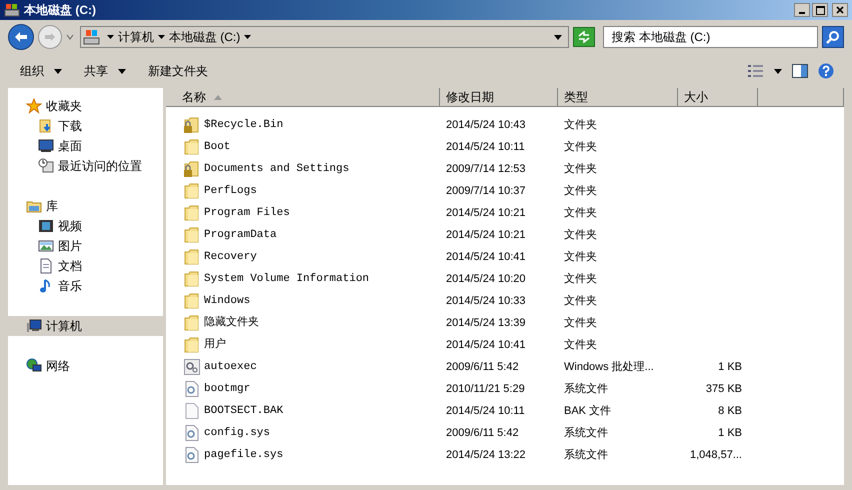 This screenshot has height=490, width=852. What do you see at coordinates (215, 345) in the screenshot?
I see `file-name: 用户` at bounding box center [215, 345].